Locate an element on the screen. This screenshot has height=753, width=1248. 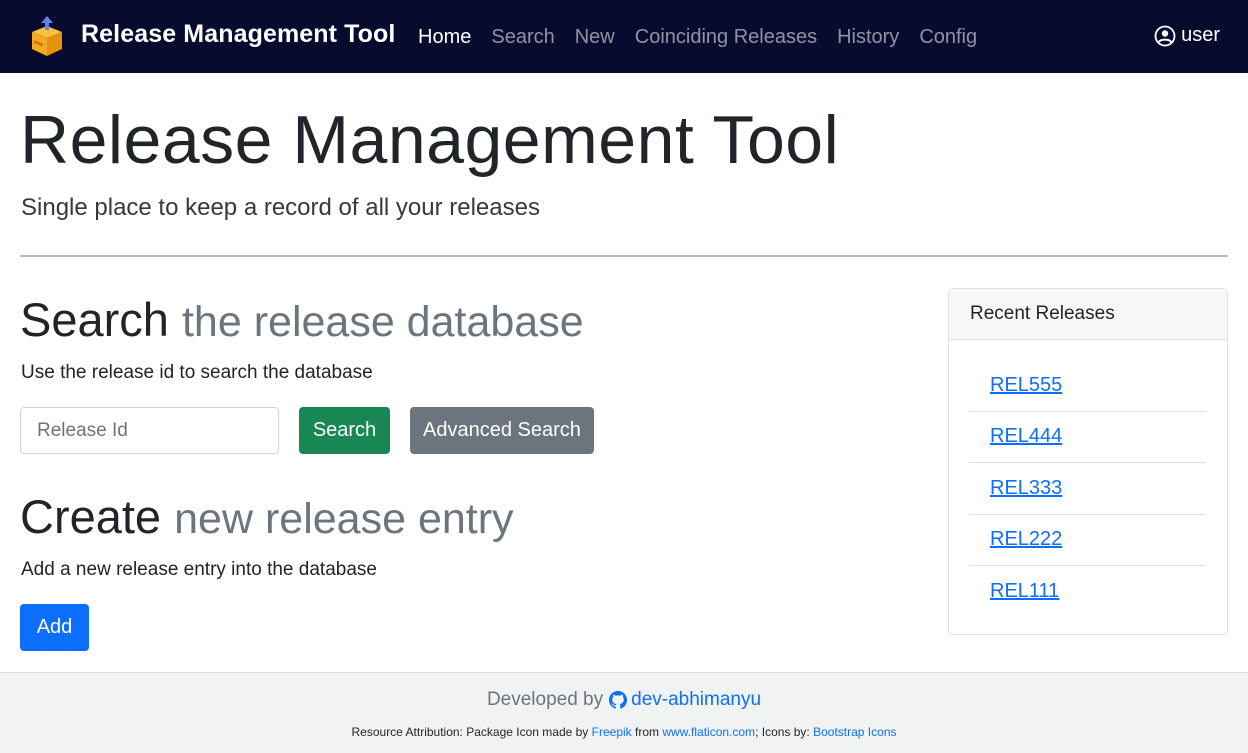
page-title: Release Management Tool is located at coordinates (430, 140).